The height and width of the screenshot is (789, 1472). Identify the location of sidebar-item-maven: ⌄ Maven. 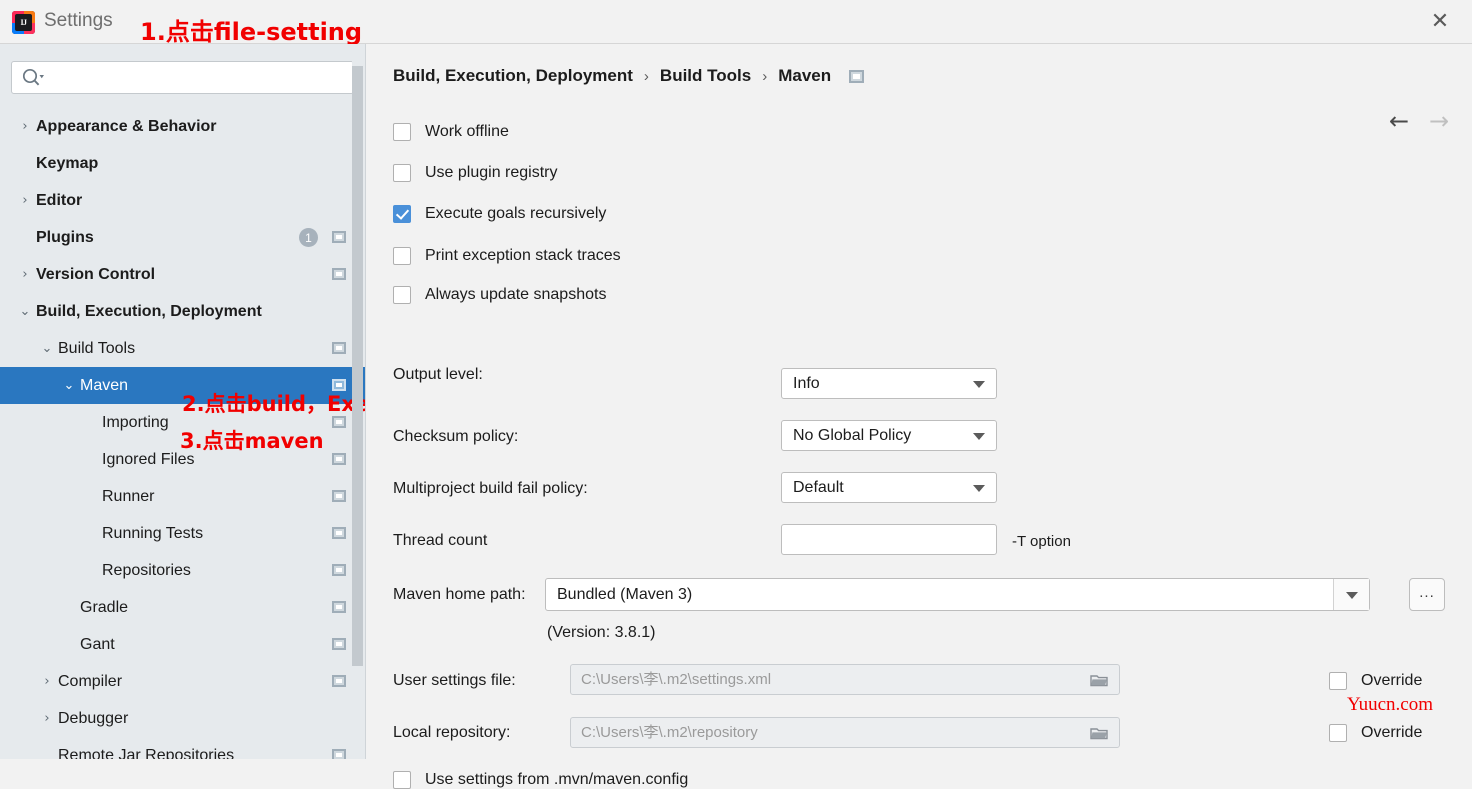
(182, 385).